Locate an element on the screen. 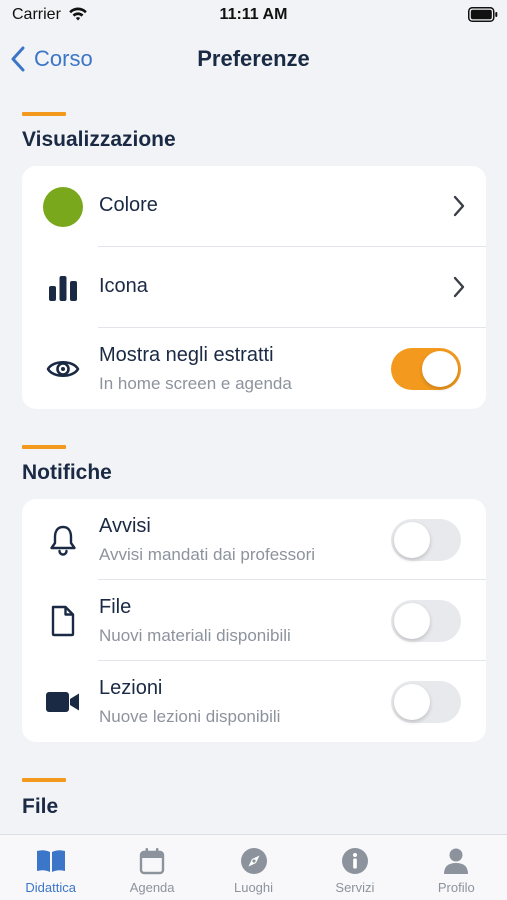 Image resolution: width=507 pixels, height=900 pixels. file-icon is located at coordinates (63, 621).